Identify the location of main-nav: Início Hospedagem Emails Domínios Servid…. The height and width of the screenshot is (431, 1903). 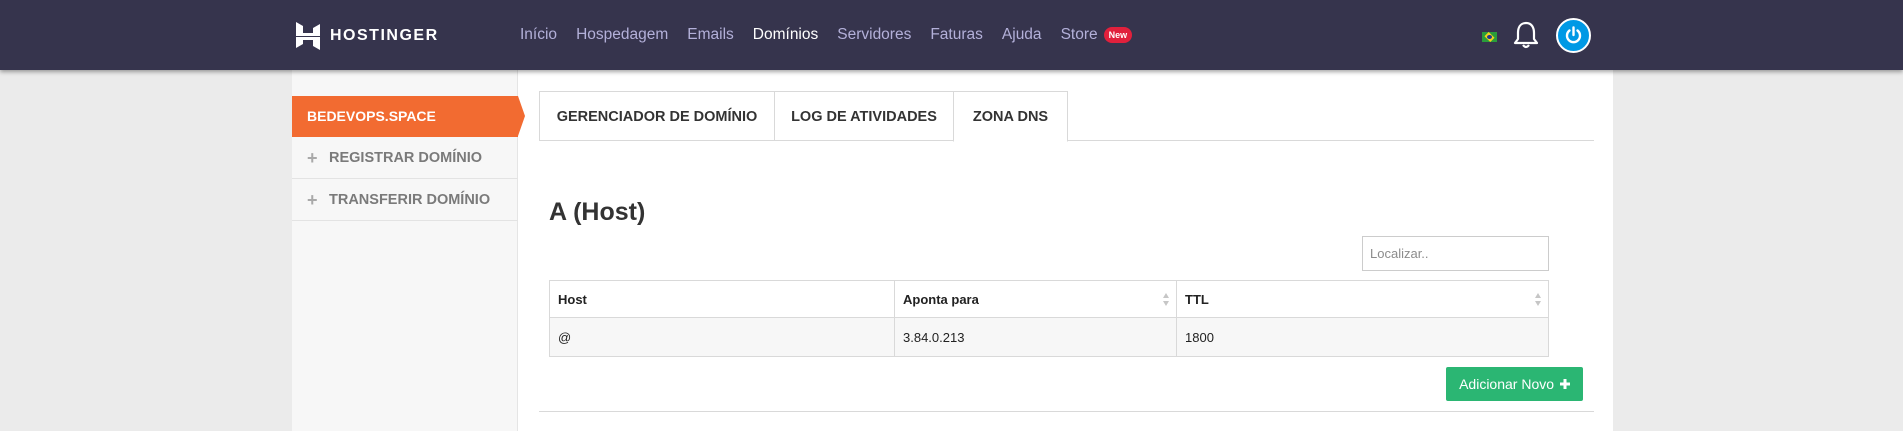
(835, 35).